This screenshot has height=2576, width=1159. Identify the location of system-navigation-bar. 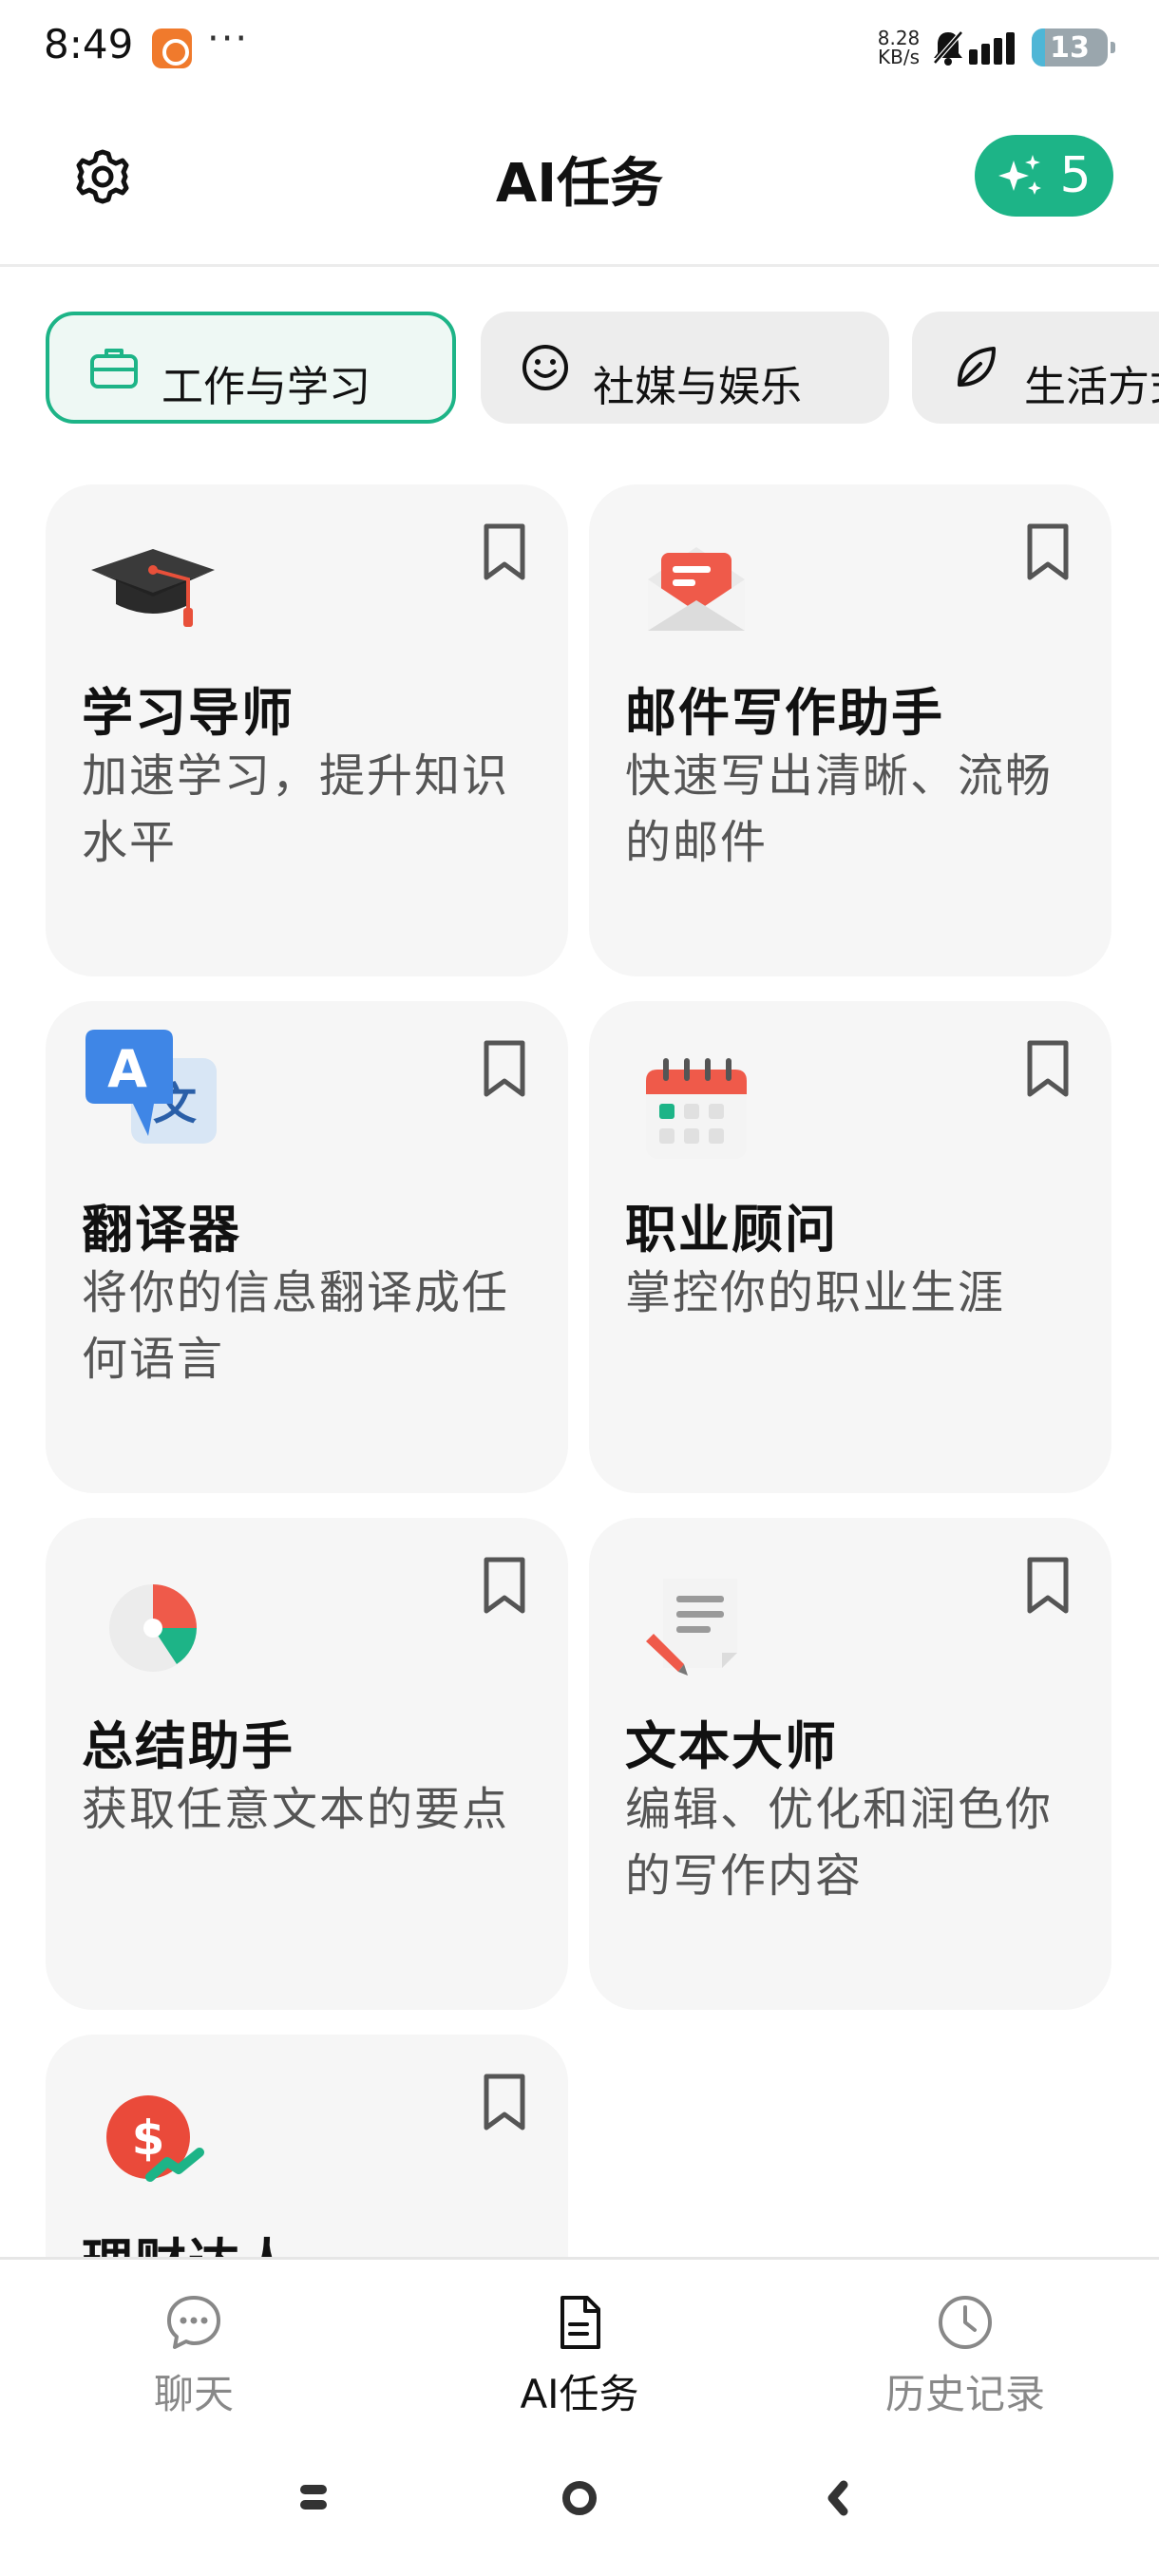
(579, 2504).